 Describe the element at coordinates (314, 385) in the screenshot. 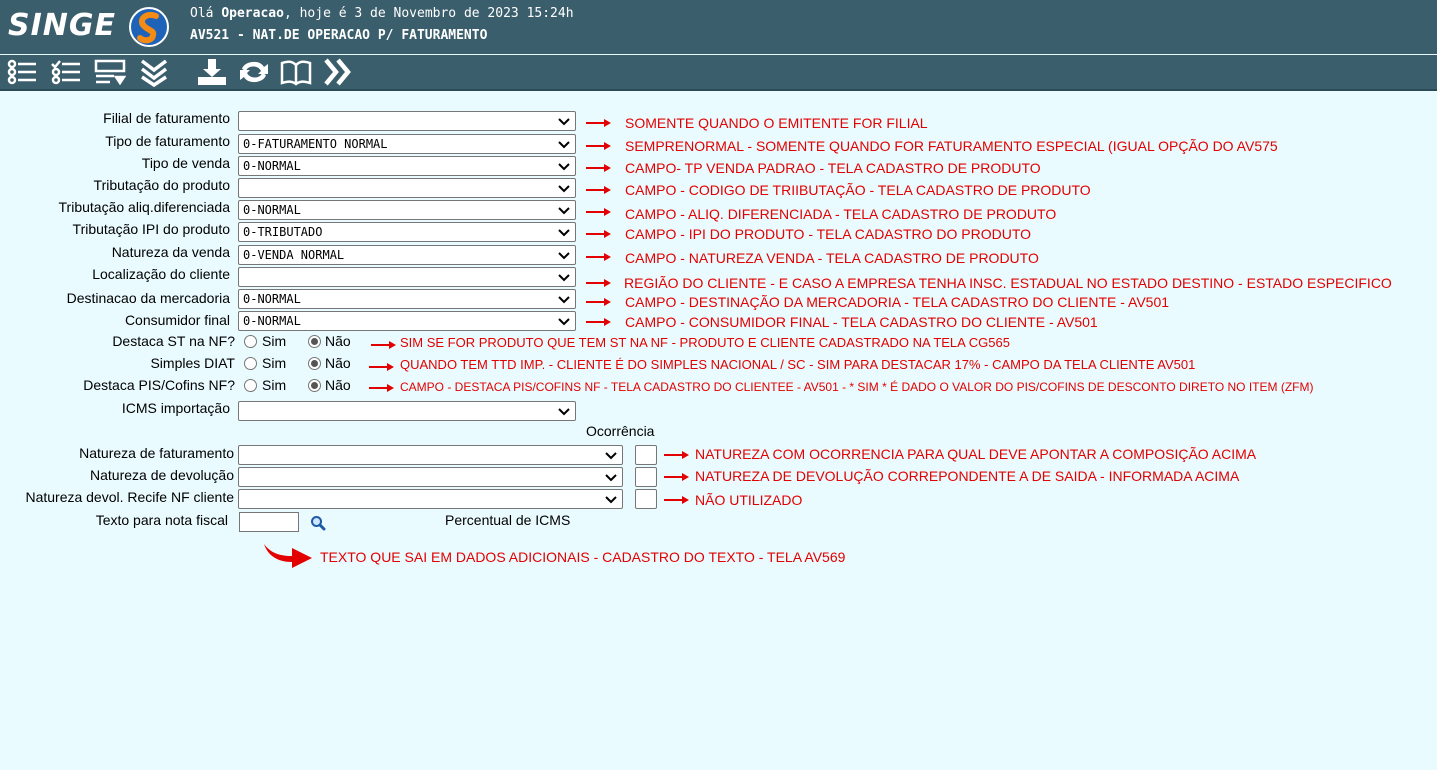

I see `destaca-pis-nao-radio` at that location.